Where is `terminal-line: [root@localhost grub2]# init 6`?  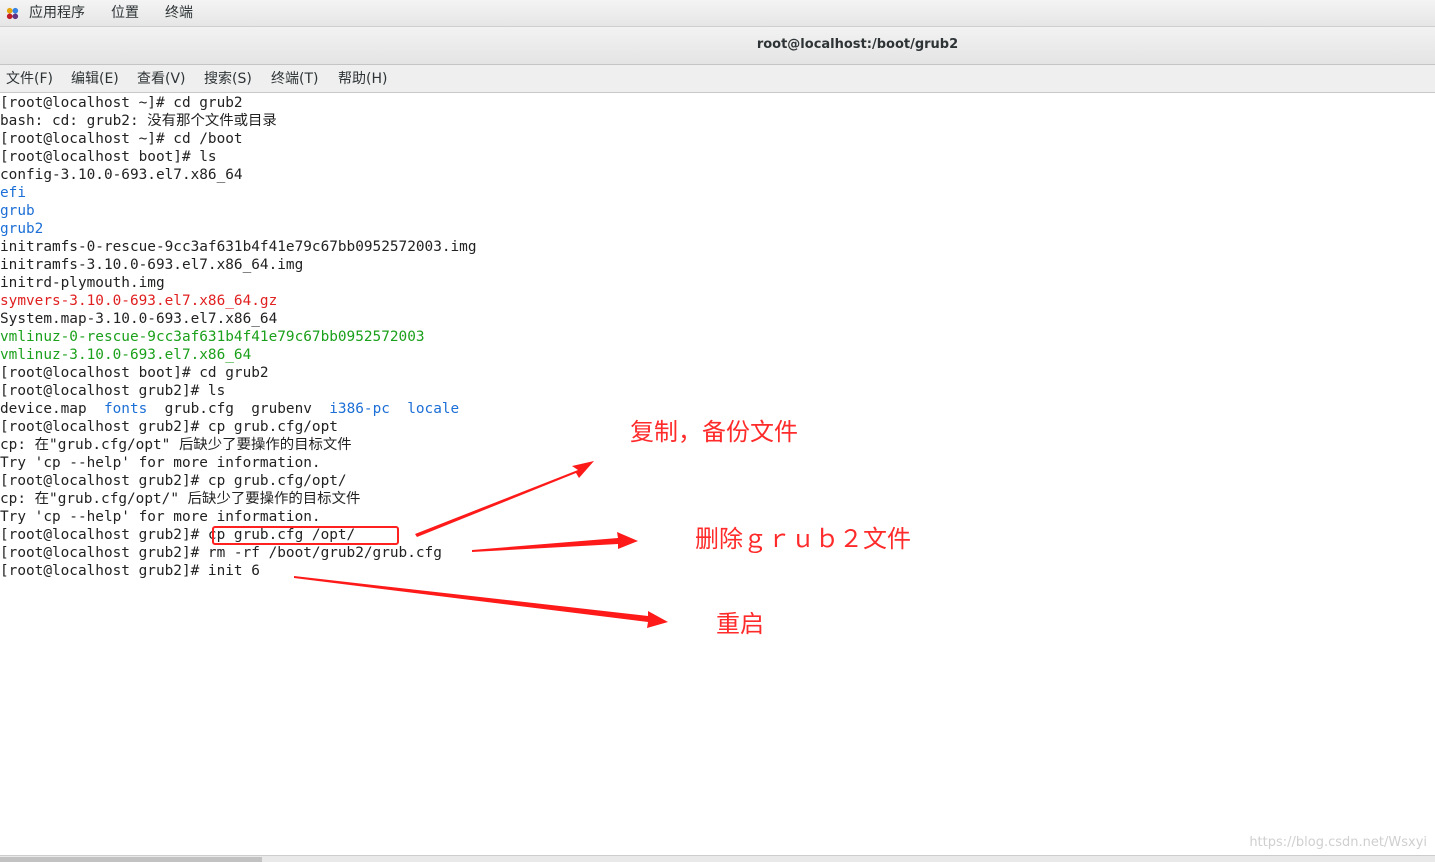
terminal-line: [root@localhost grub2]# init 6 is located at coordinates (130, 571).